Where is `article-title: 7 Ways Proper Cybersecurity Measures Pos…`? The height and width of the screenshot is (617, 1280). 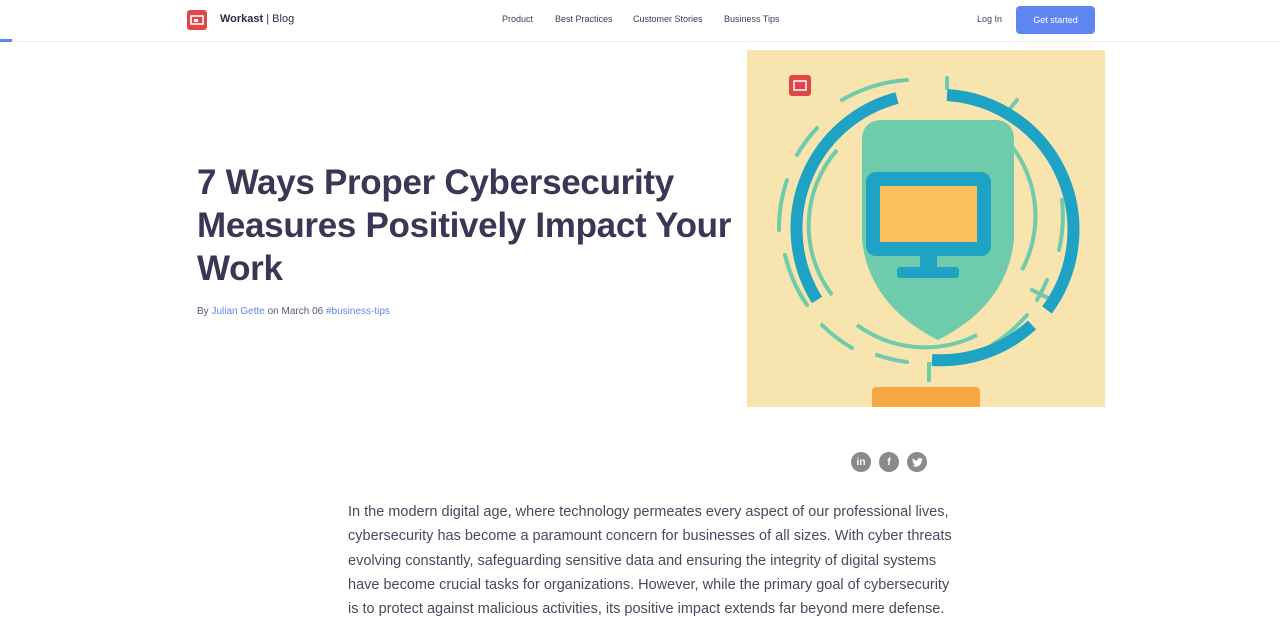 article-title: 7 Ways Proper Cybersecurity Measures Pos… is located at coordinates (464, 225).